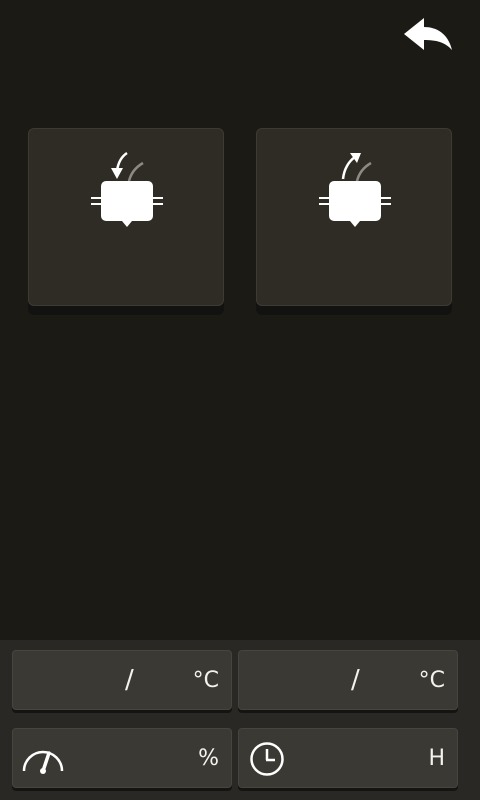 The image size is (480, 800). Describe the element at coordinates (355, 189) in the screenshot. I see `device-outflow-arrow-icon` at that location.